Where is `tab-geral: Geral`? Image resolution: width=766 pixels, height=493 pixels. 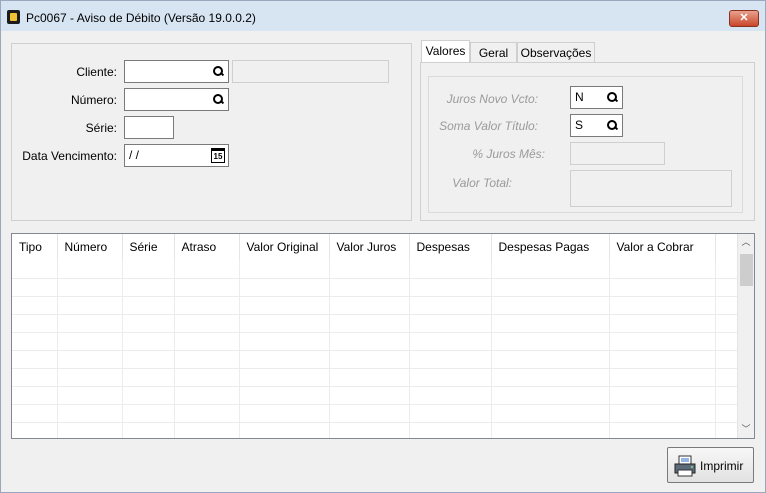
tab-geral: Geral is located at coordinates (493, 52).